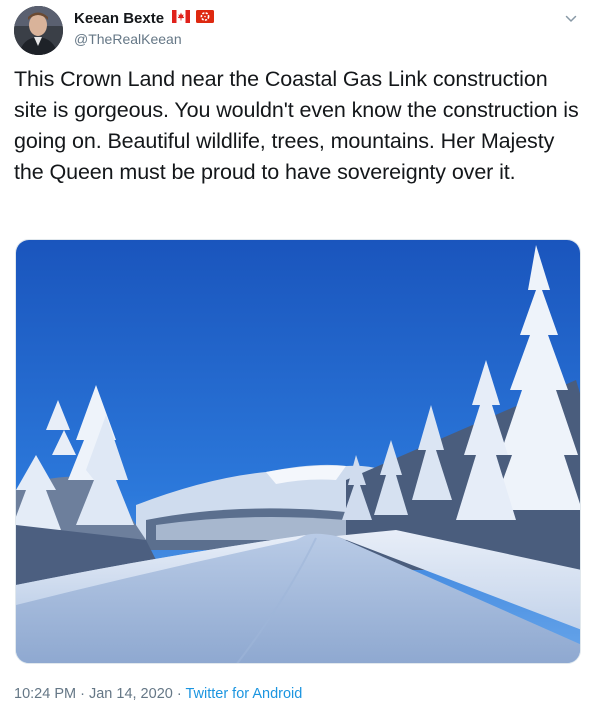  I want to click on tweet-header: Keean Bexte @TheRealKeean, so click(298, 30).